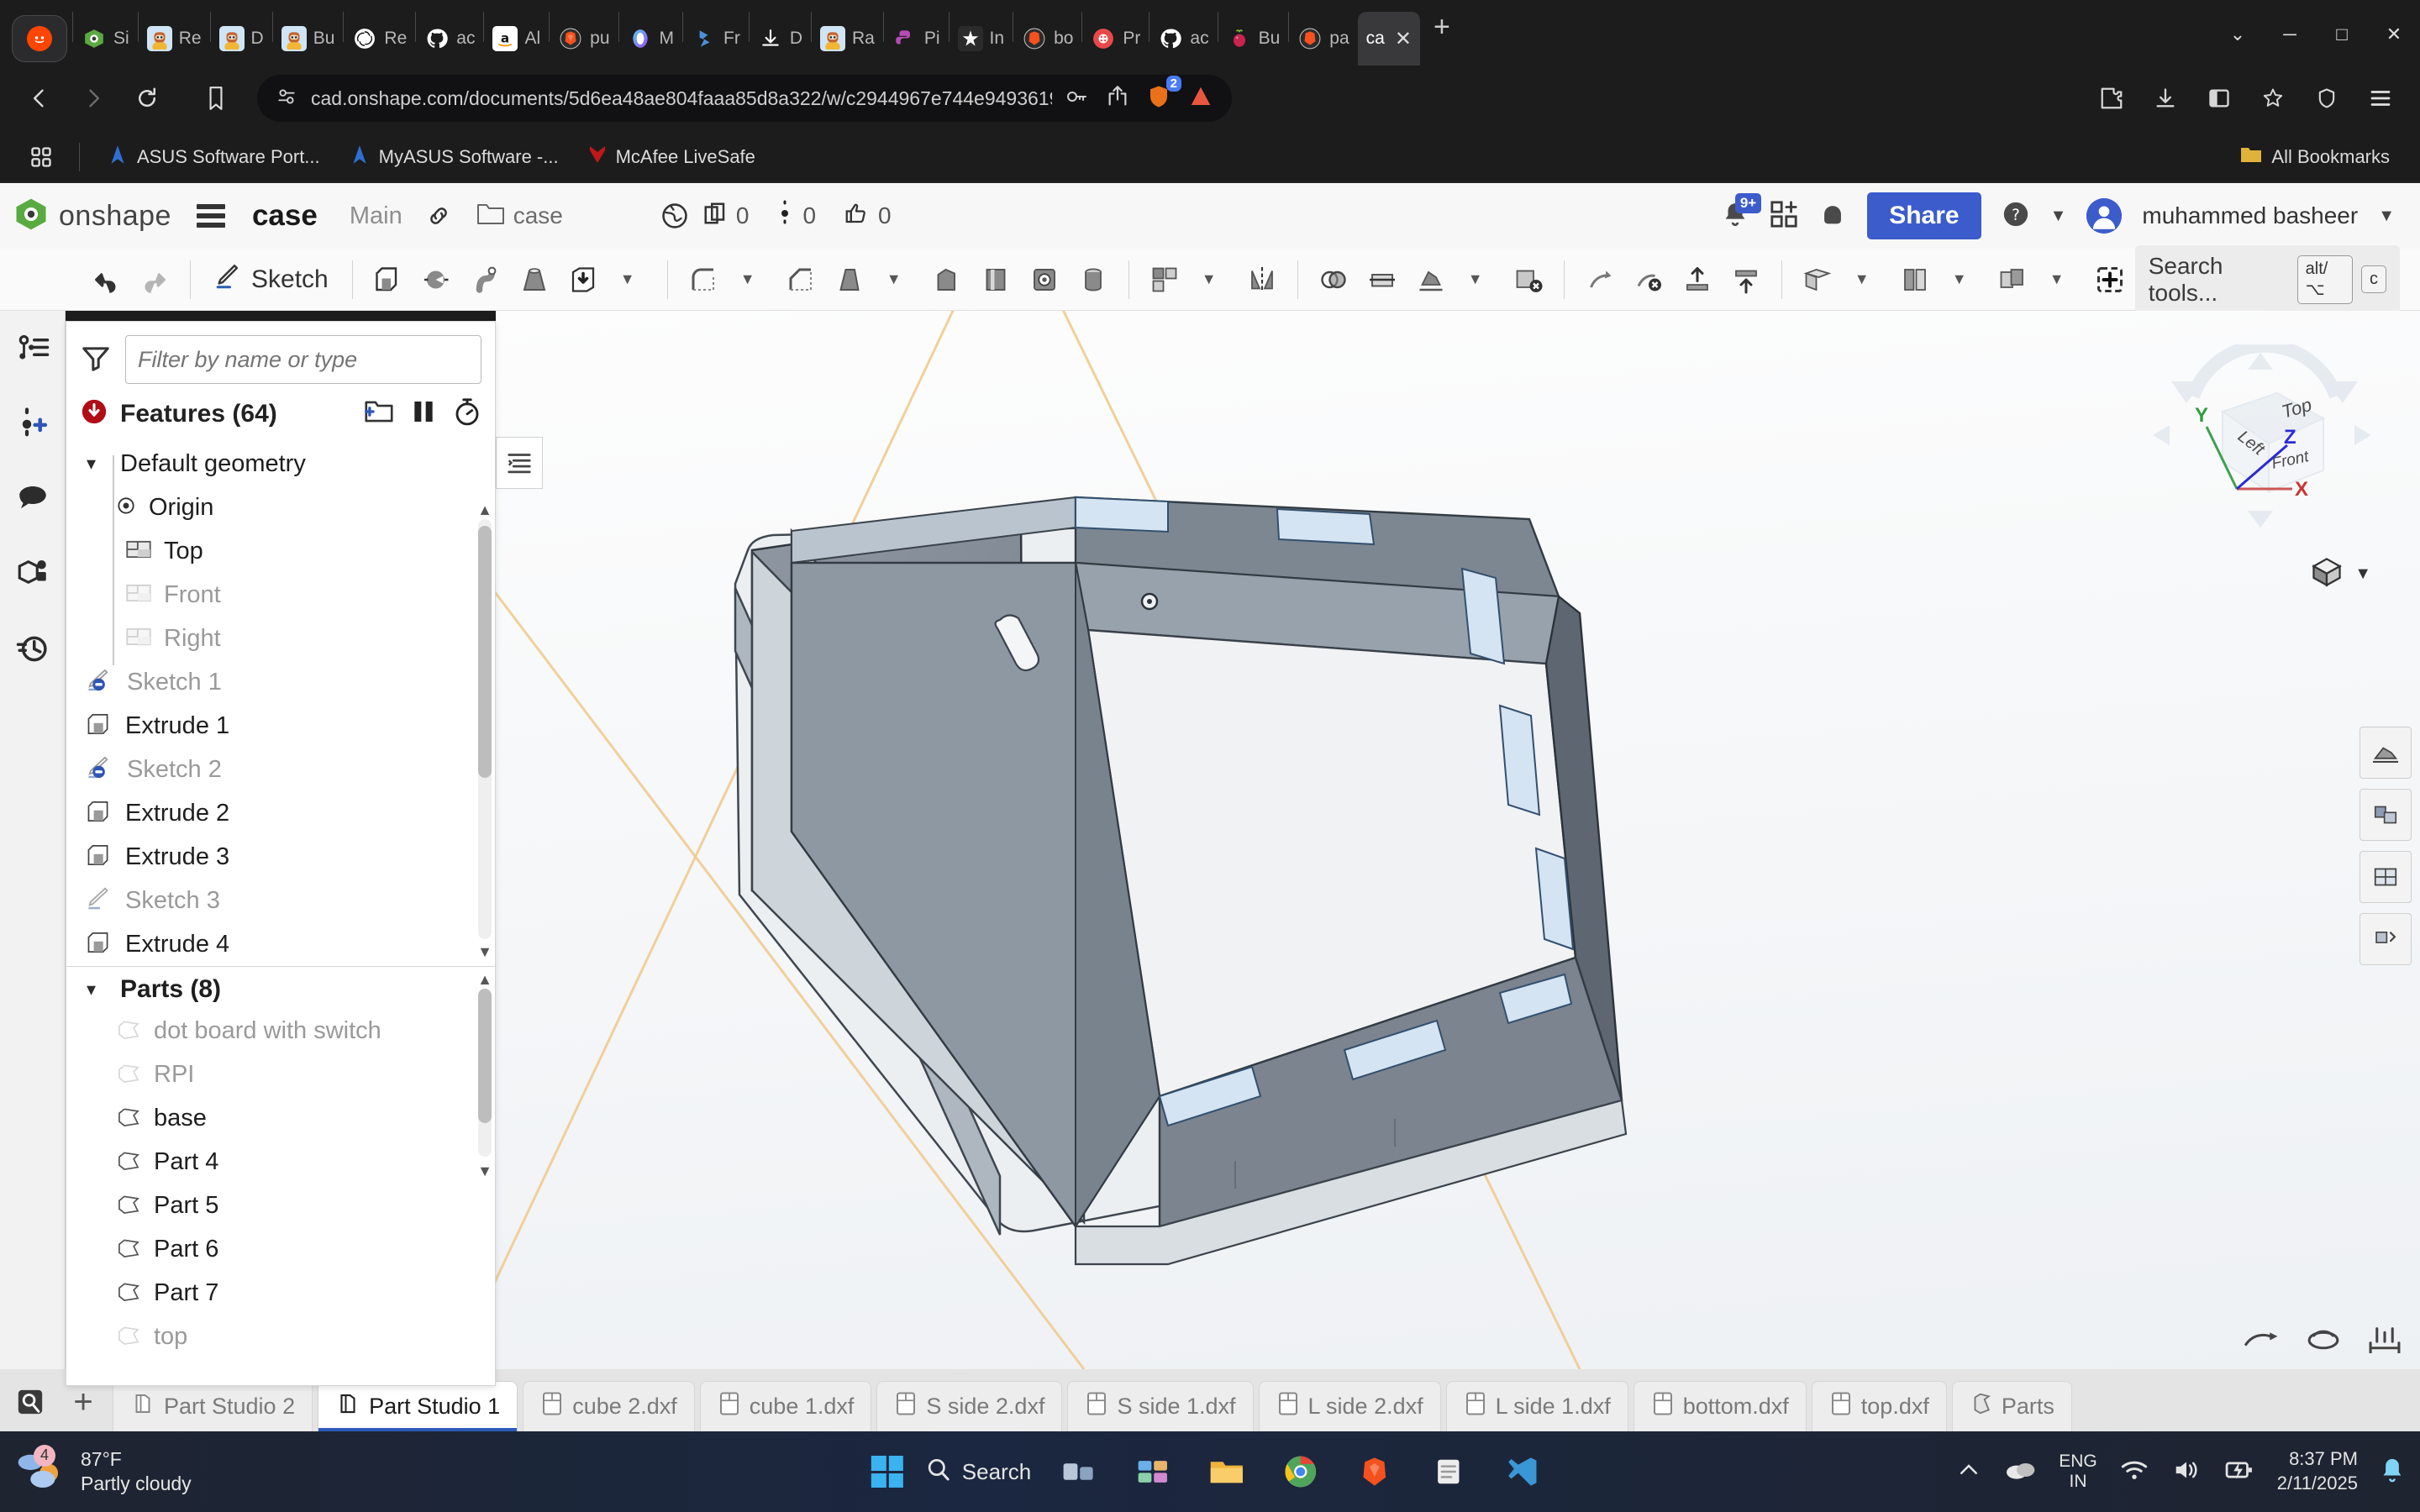  Describe the element at coordinates (1349, 1406) in the screenshot. I see `tab-l-side-2-dxf: L side 2.dxf` at that location.